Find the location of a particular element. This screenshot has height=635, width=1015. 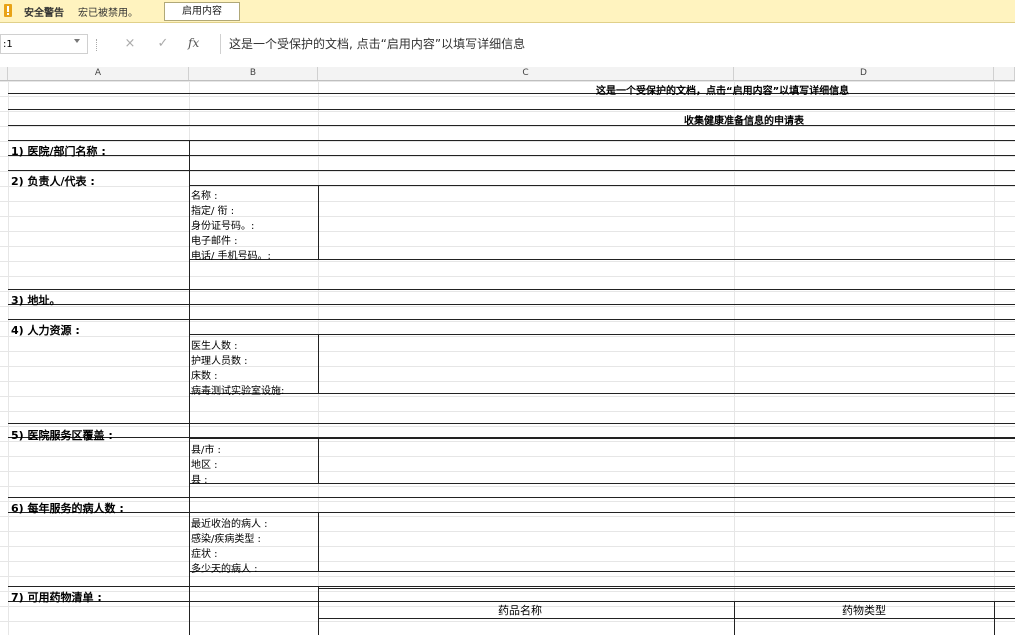

column-header-a: A is located at coordinates (98, 73).